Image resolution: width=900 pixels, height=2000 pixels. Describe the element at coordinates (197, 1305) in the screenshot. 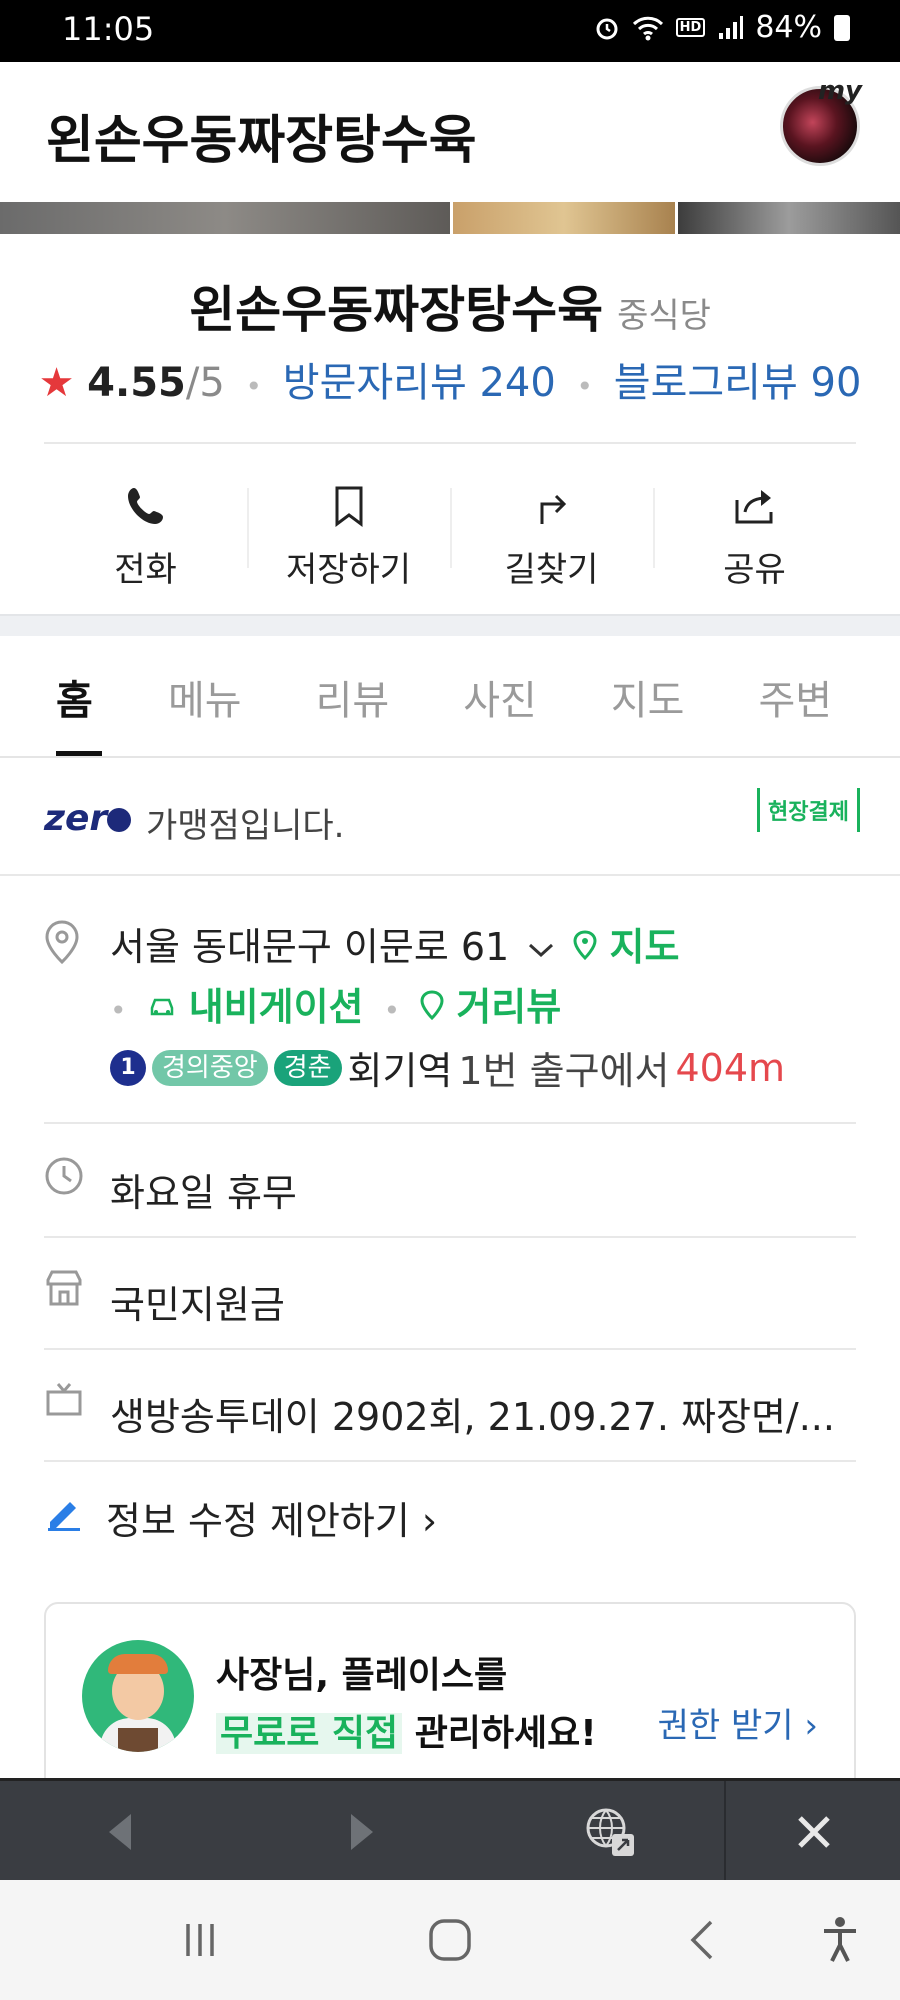

I see `support-text: 국민지원금` at that location.